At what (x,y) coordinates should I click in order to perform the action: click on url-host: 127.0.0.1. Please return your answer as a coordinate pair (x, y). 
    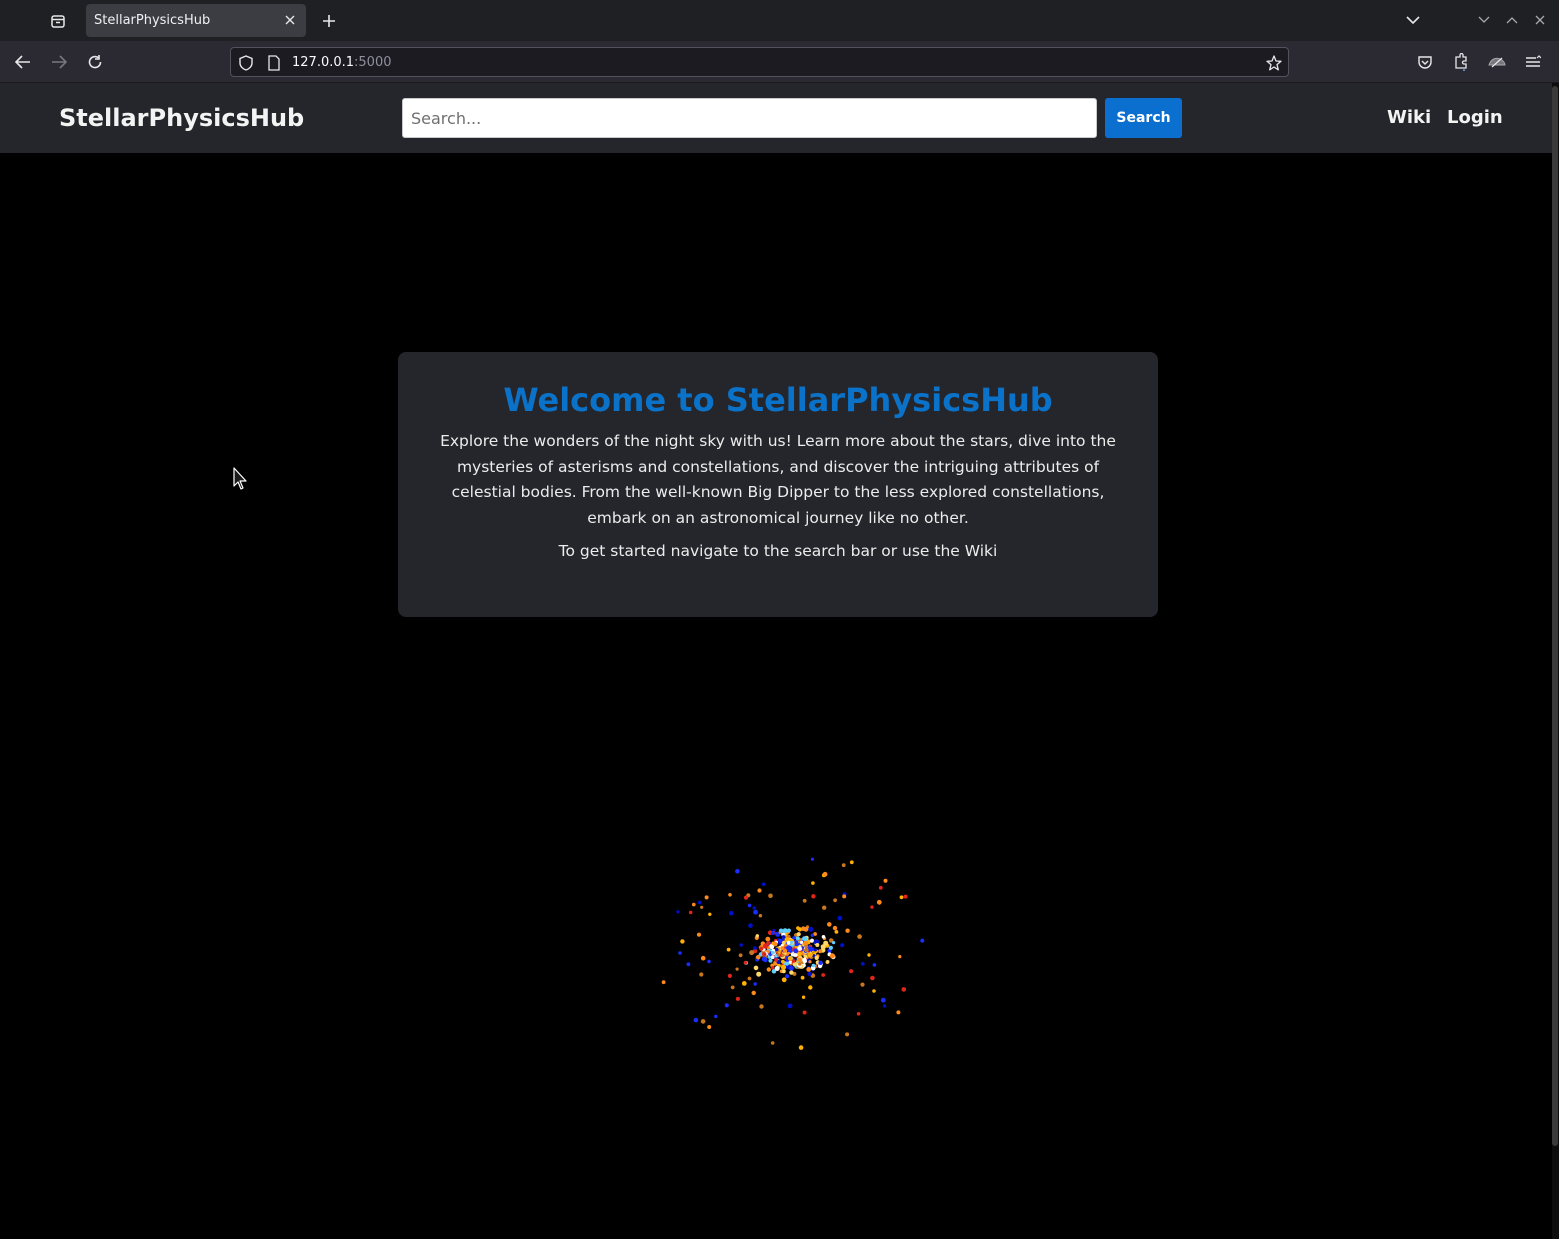
    Looking at the image, I should click on (323, 62).